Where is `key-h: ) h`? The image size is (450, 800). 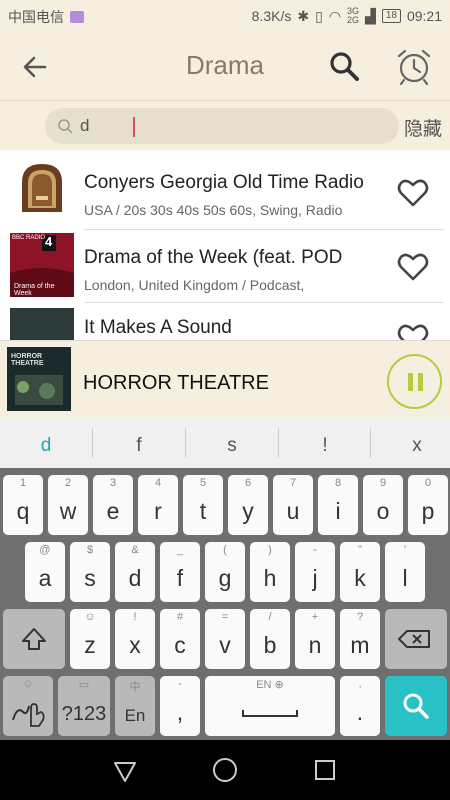
key-h: ) h is located at coordinates (270, 572).